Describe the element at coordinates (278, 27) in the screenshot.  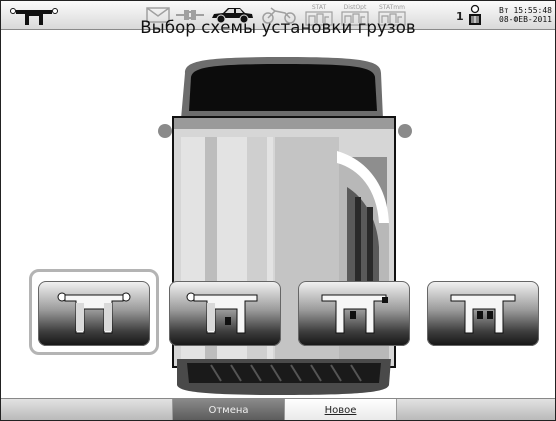
I see `page-title: Выбор схемы установки грузов` at that location.